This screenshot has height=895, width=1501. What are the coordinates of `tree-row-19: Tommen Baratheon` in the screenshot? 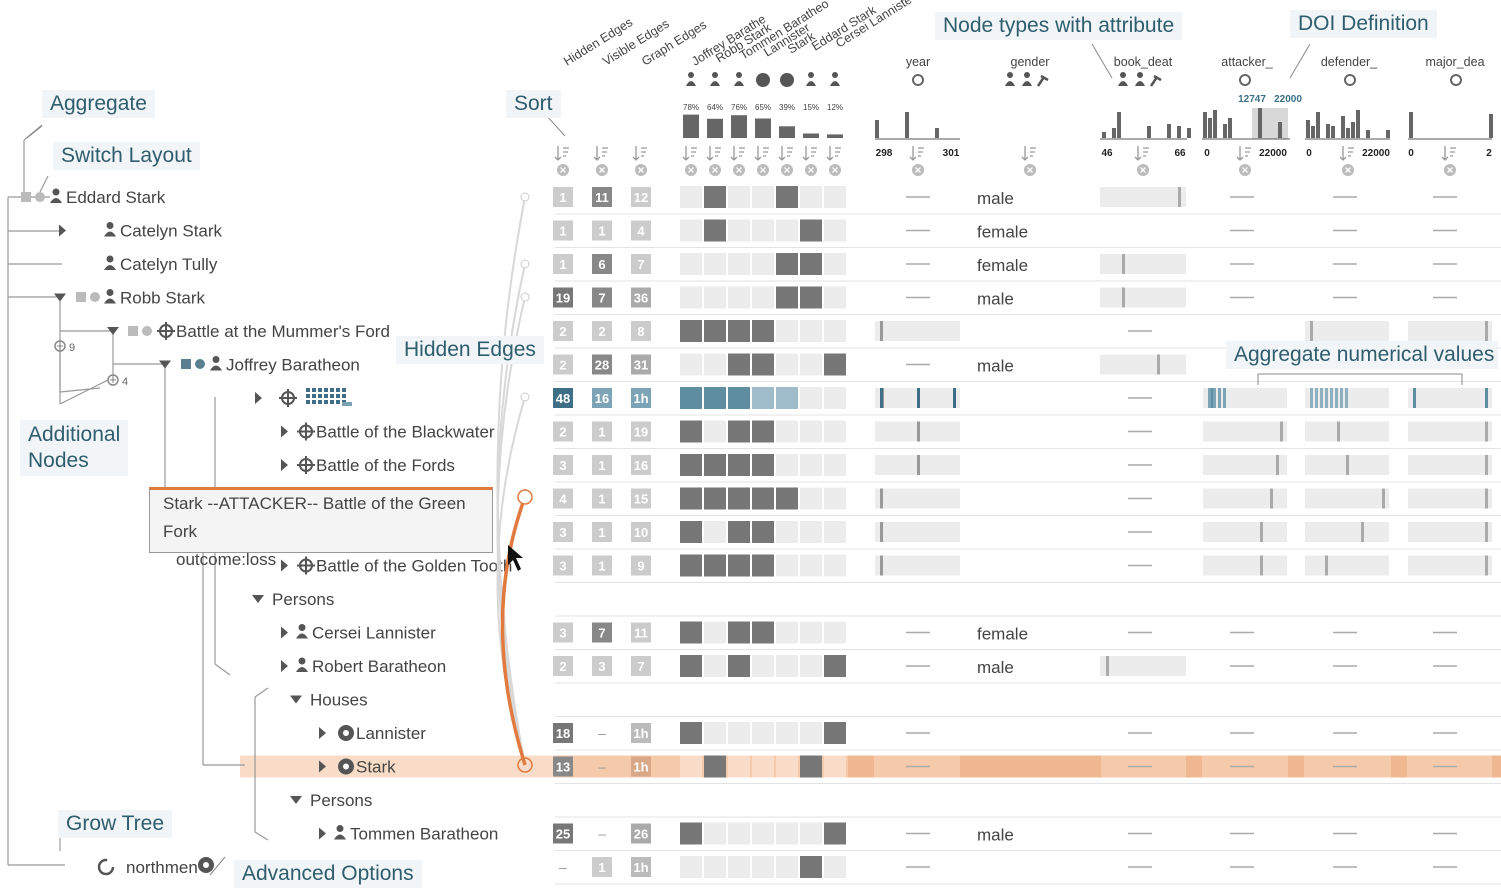 It's located at (408, 834).